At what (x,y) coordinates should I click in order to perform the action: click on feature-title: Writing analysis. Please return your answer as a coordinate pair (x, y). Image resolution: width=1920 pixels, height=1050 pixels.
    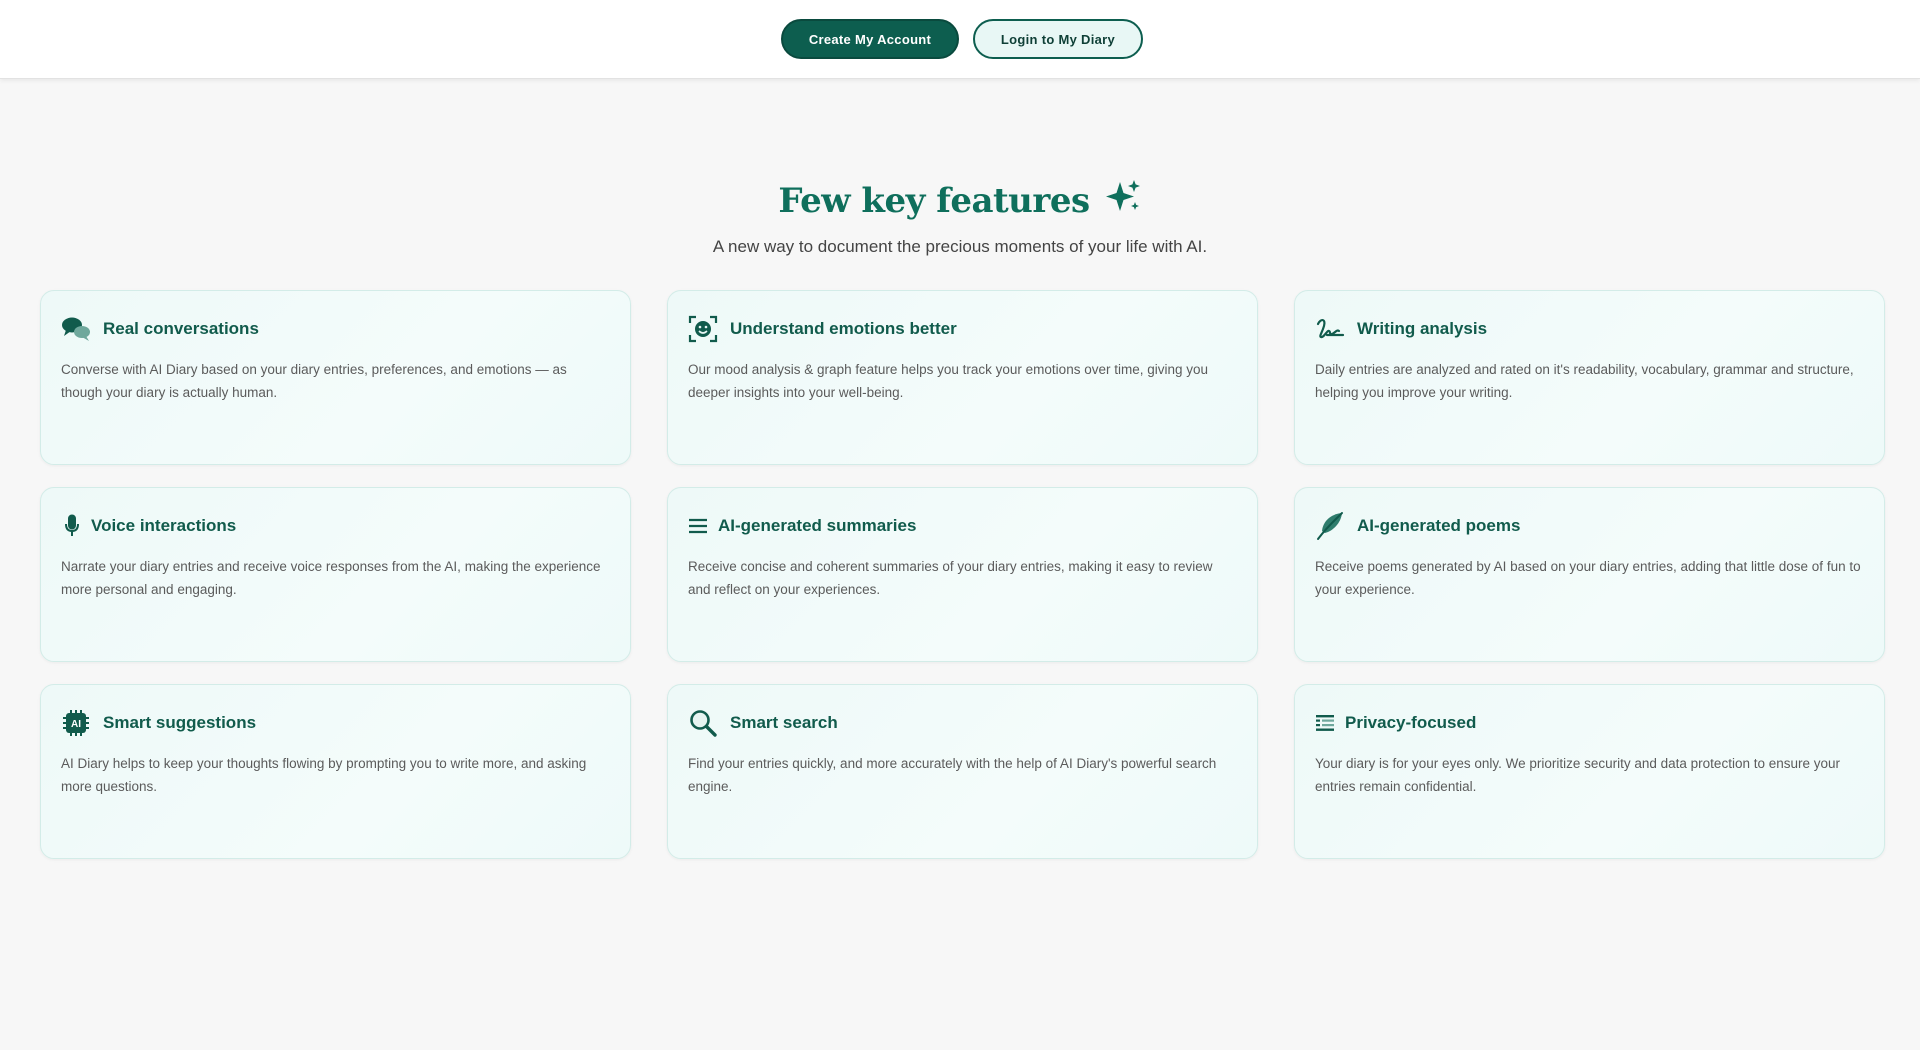
    Looking at the image, I should click on (1422, 328).